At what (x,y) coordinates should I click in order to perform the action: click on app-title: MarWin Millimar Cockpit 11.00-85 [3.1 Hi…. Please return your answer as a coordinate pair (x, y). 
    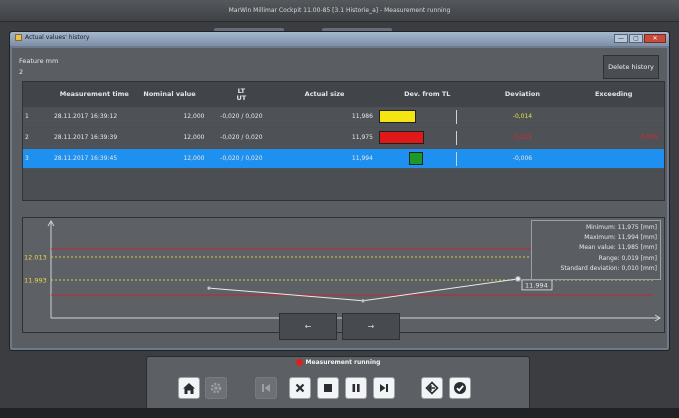
    Looking at the image, I should click on (339, 10).